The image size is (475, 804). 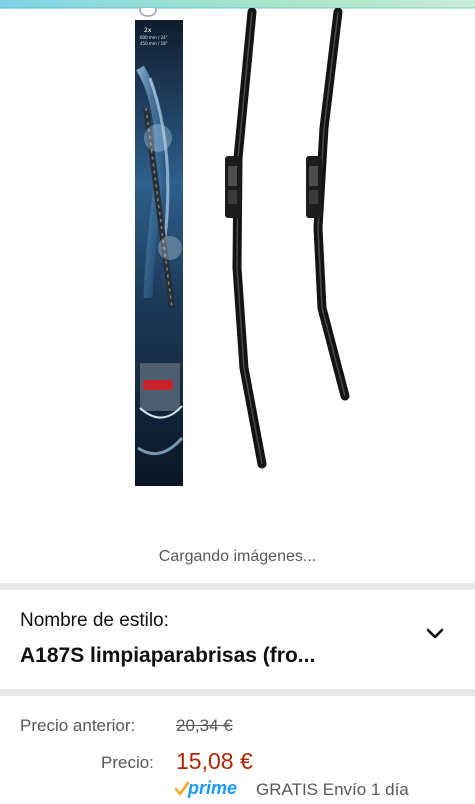 I want to click on current-price-value: 15,08 €, so click(x=214, y=761).